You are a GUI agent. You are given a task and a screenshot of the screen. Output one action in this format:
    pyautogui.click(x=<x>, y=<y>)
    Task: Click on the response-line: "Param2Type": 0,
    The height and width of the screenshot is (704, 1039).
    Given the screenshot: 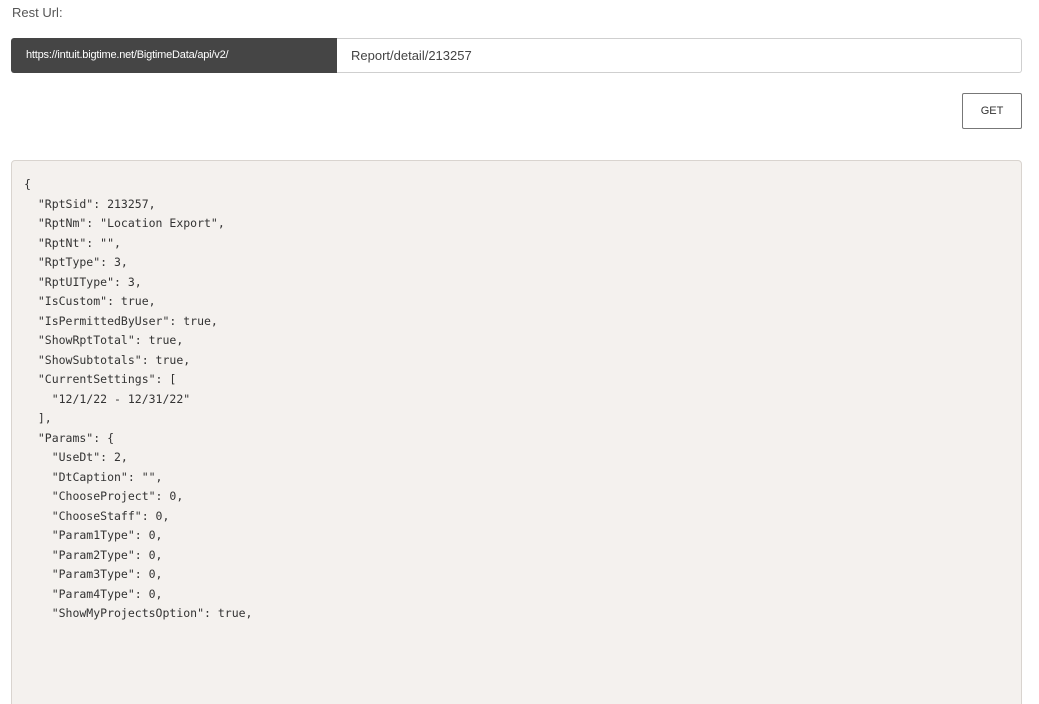 What is the action you would take?
    pyautogui.click(x=93, y=554)
    